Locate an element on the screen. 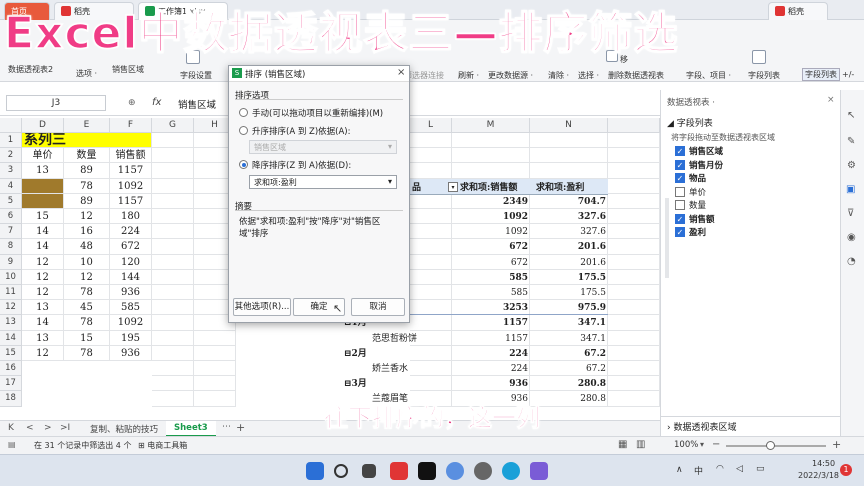 This screenshot has height=486, width=864. row-header: 6 is located at coordinates (11, 217).